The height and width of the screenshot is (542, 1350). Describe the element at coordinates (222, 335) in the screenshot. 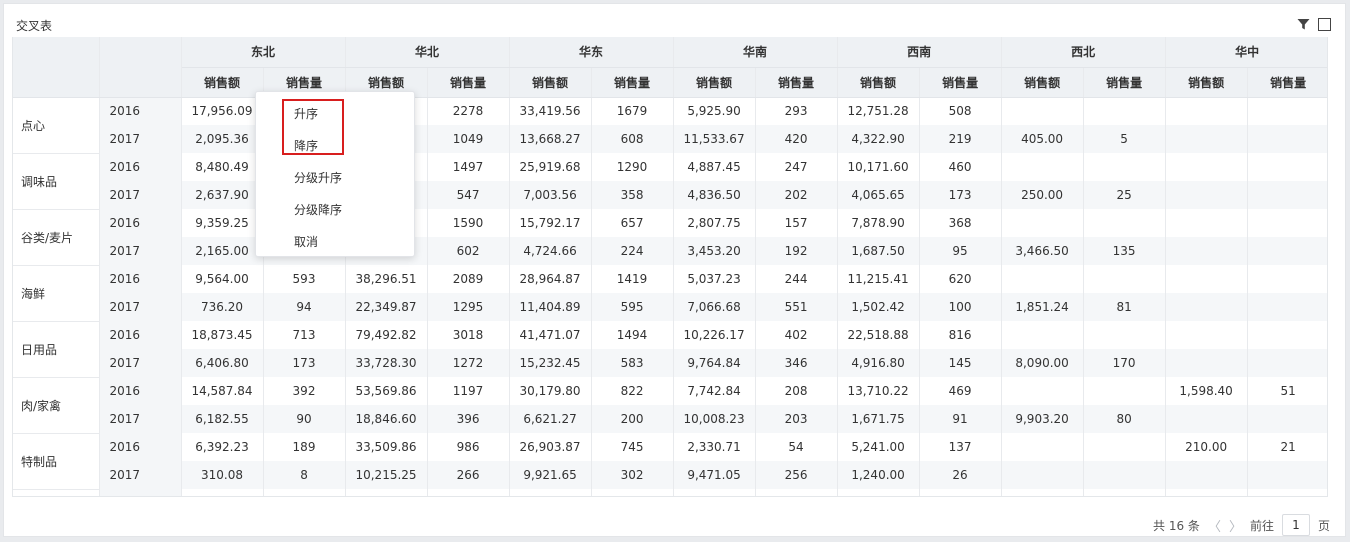

I see `value-cell: 18,873.45` at that location.